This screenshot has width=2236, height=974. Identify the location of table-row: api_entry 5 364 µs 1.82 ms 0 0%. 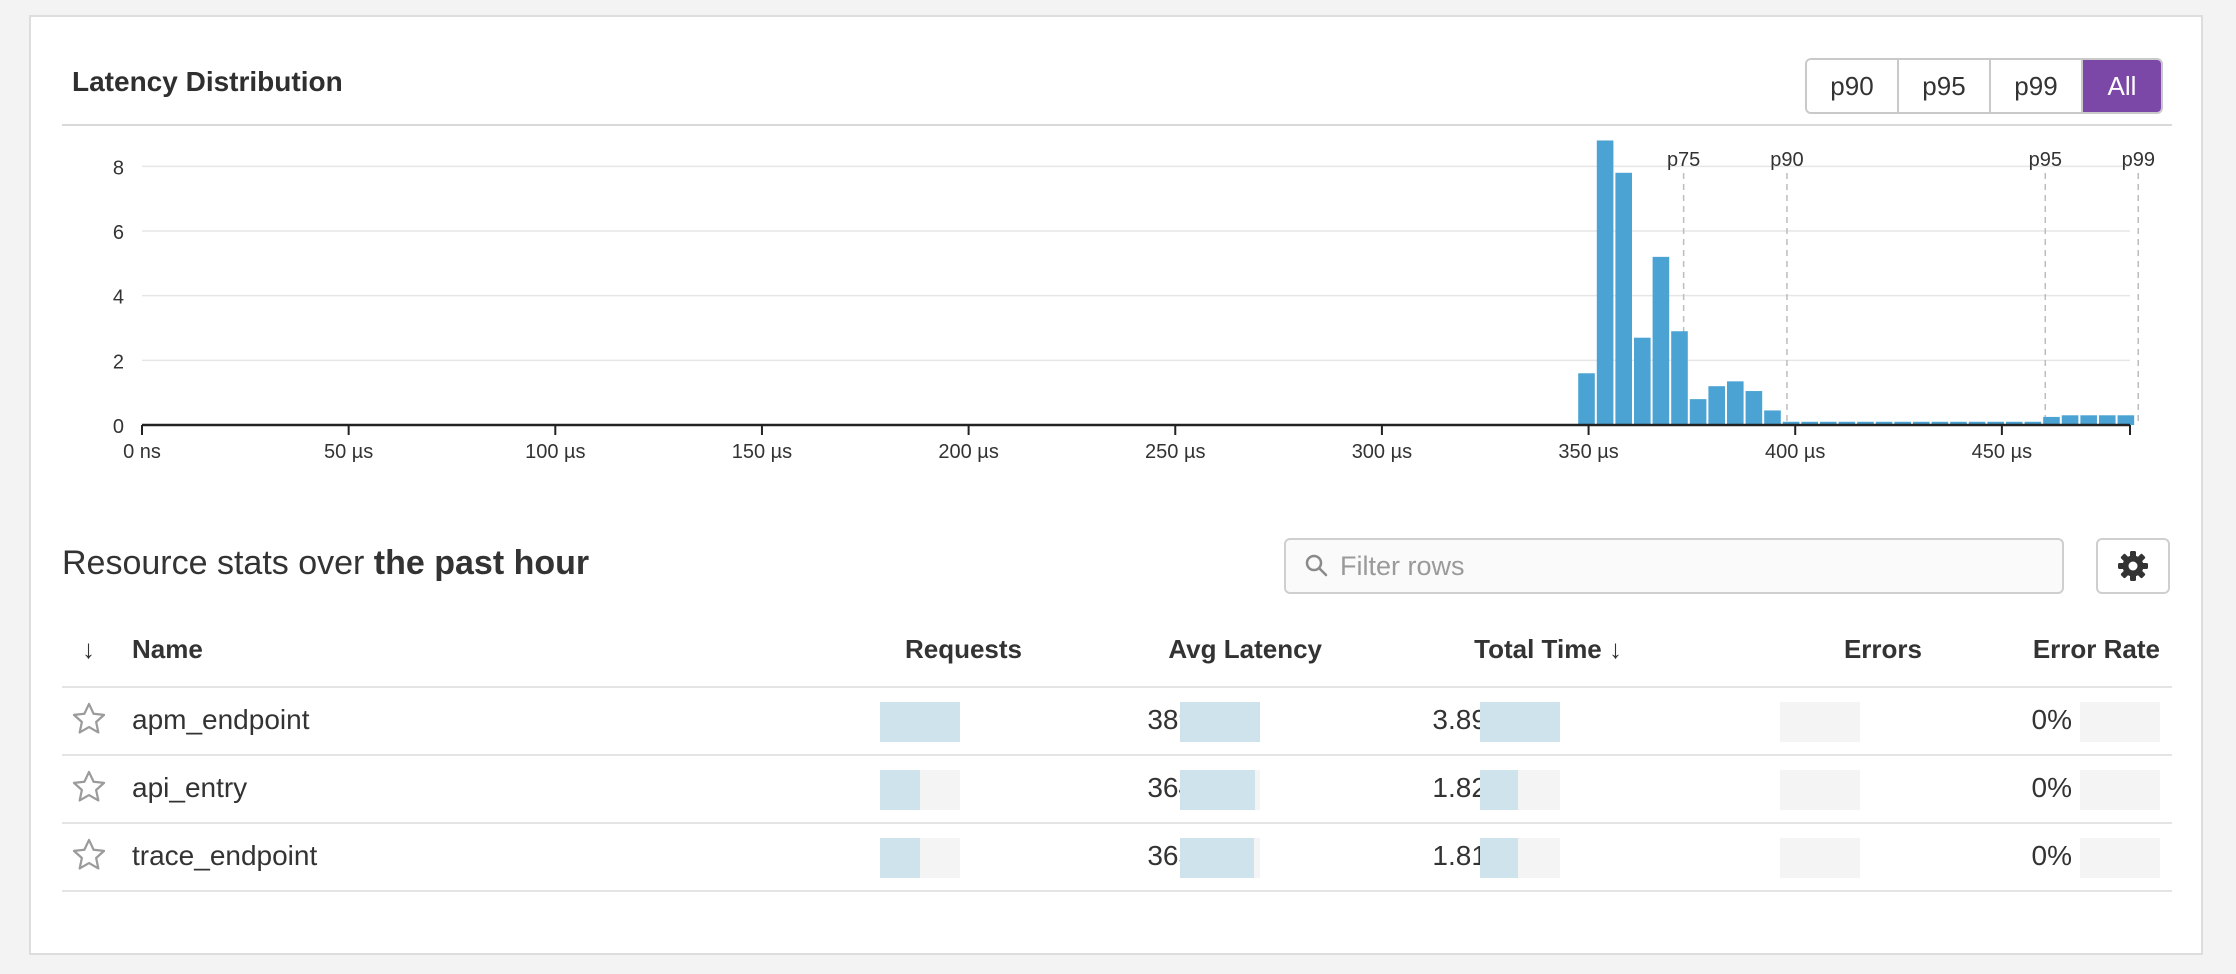
(1117, 790).